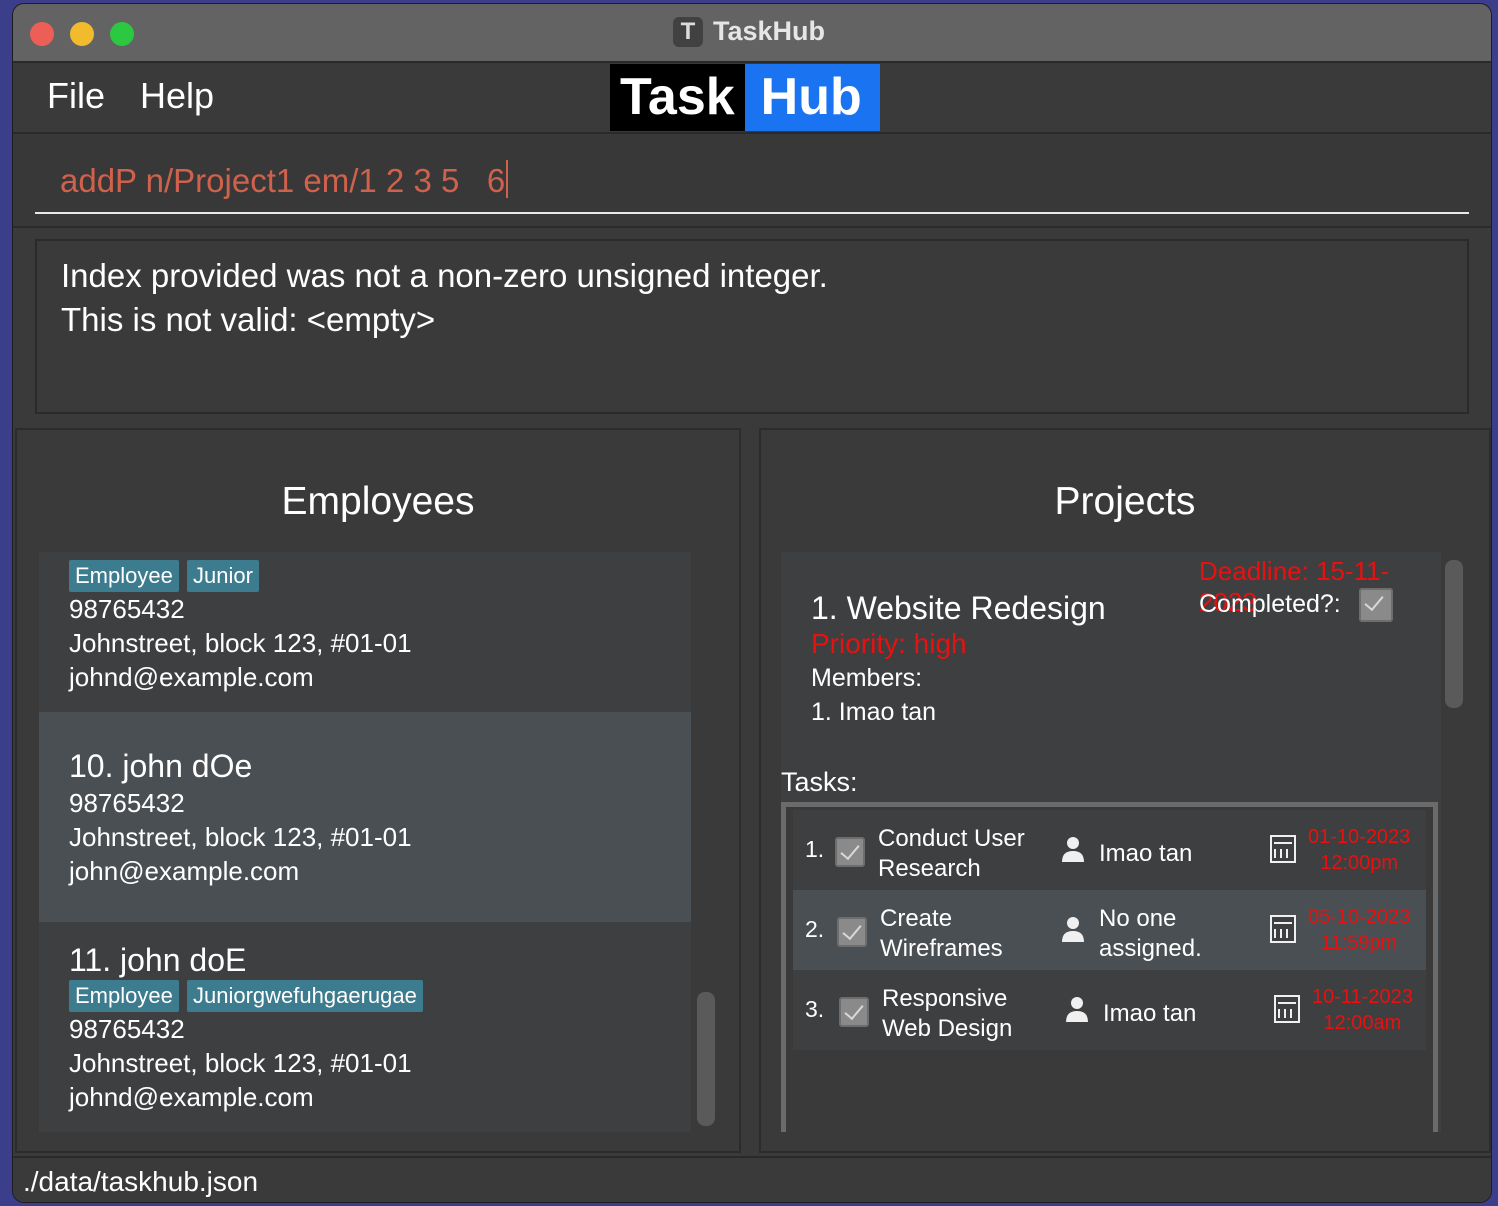  Describe the element at coordinates (161, 766) in the screenshot. I see `employee-name: 10. john dOe` at that location.